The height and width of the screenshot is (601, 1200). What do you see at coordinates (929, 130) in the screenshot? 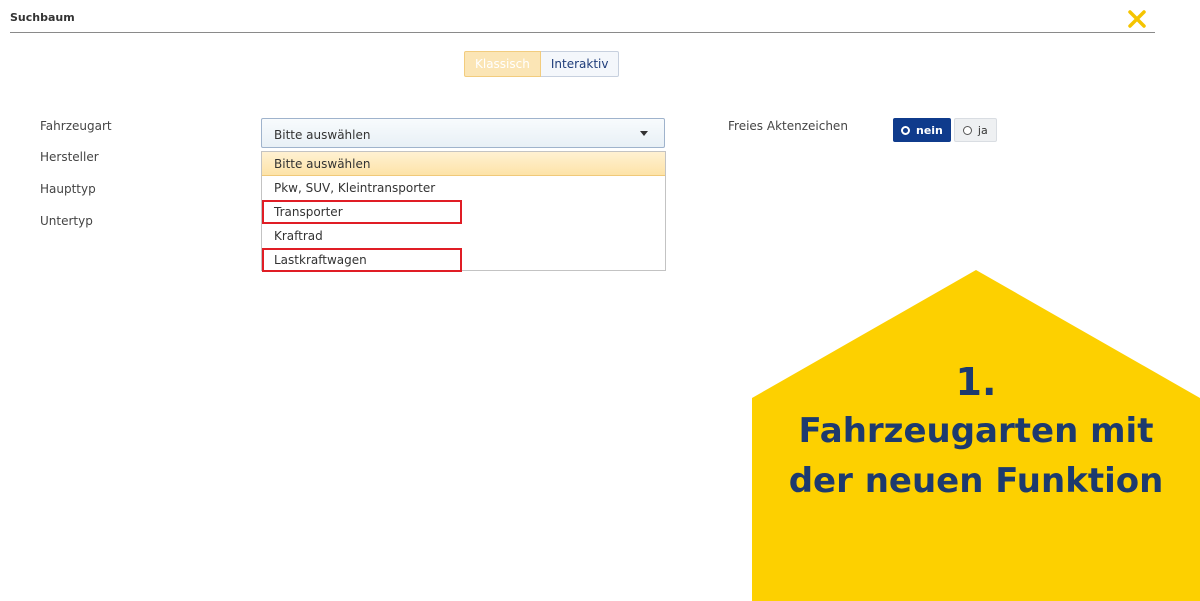
I see `radio-label: nein` at bounding box center [929, 130].